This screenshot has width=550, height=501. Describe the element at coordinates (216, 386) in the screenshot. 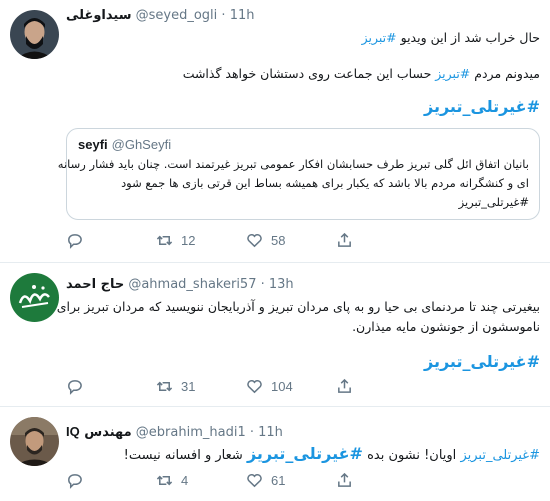

I see `tweet-actions: 31 104` at that location.